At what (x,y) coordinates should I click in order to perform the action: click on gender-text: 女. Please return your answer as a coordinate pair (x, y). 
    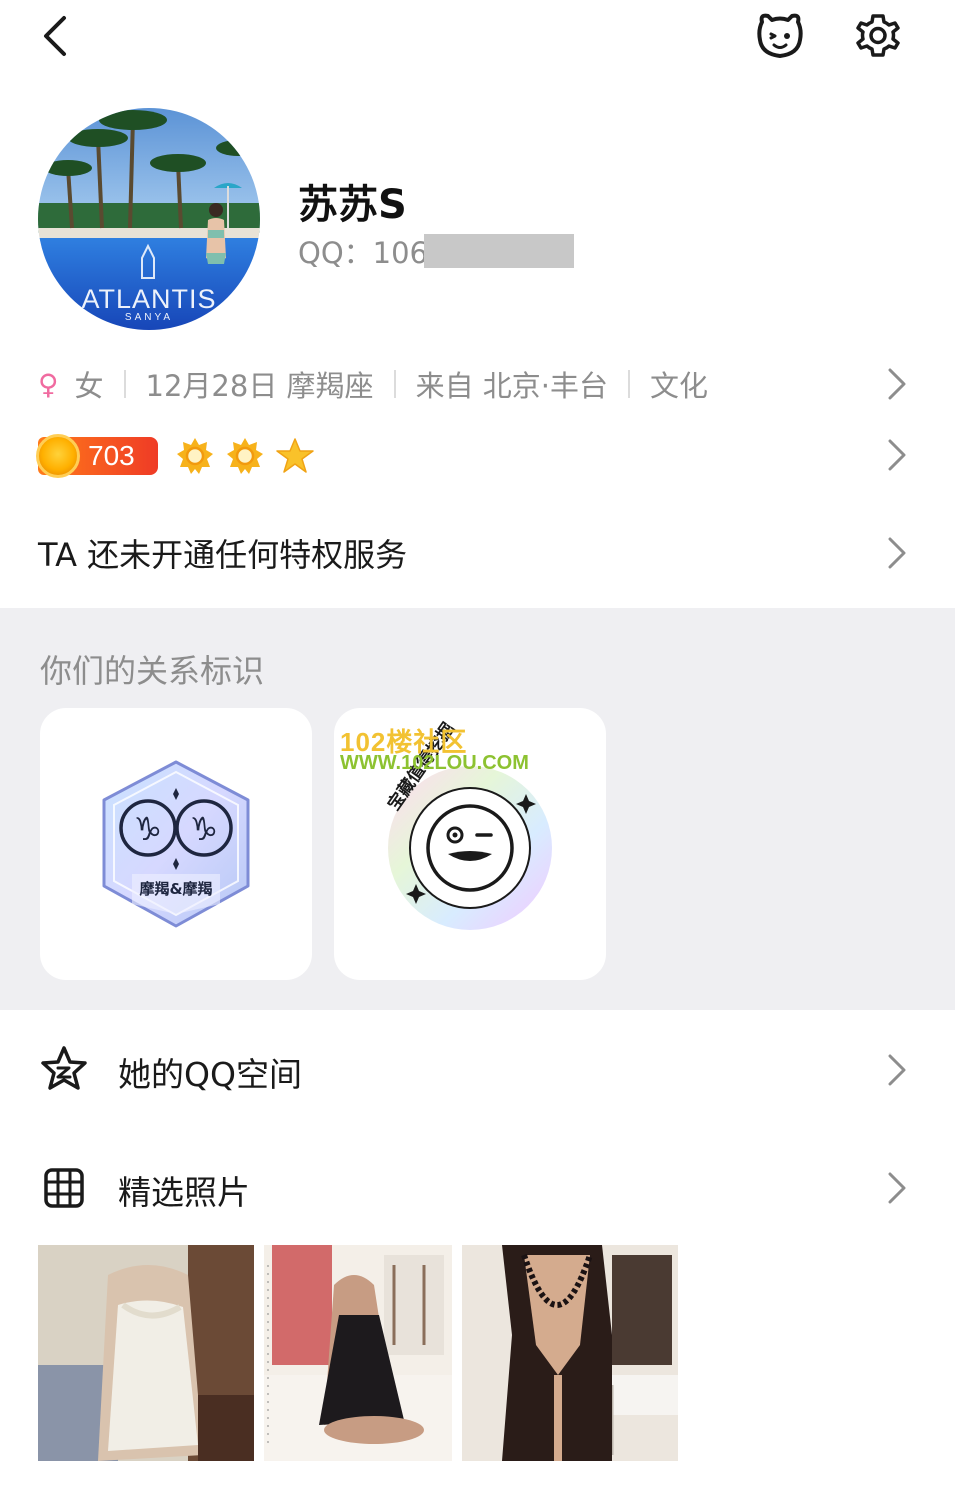
    Looking at the image, I should click on (89, 386).